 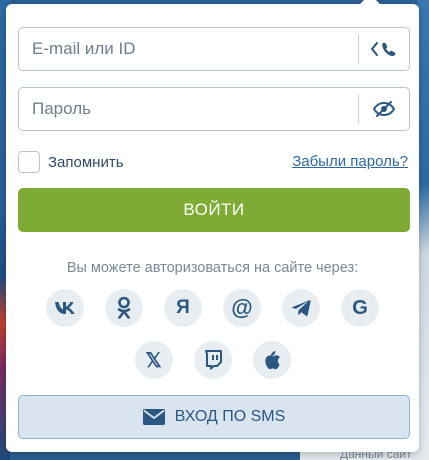 I want to click on eye-off-icon, so click(x=384, y=109).